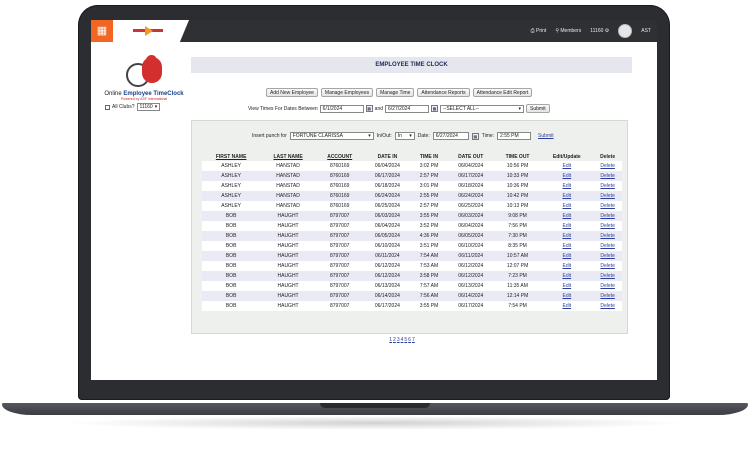 The image size is (750, 461). Describe the element at coordinates (470, 296) in the screenshot. I see `date-out-cell: 06/14/2024` at that location.